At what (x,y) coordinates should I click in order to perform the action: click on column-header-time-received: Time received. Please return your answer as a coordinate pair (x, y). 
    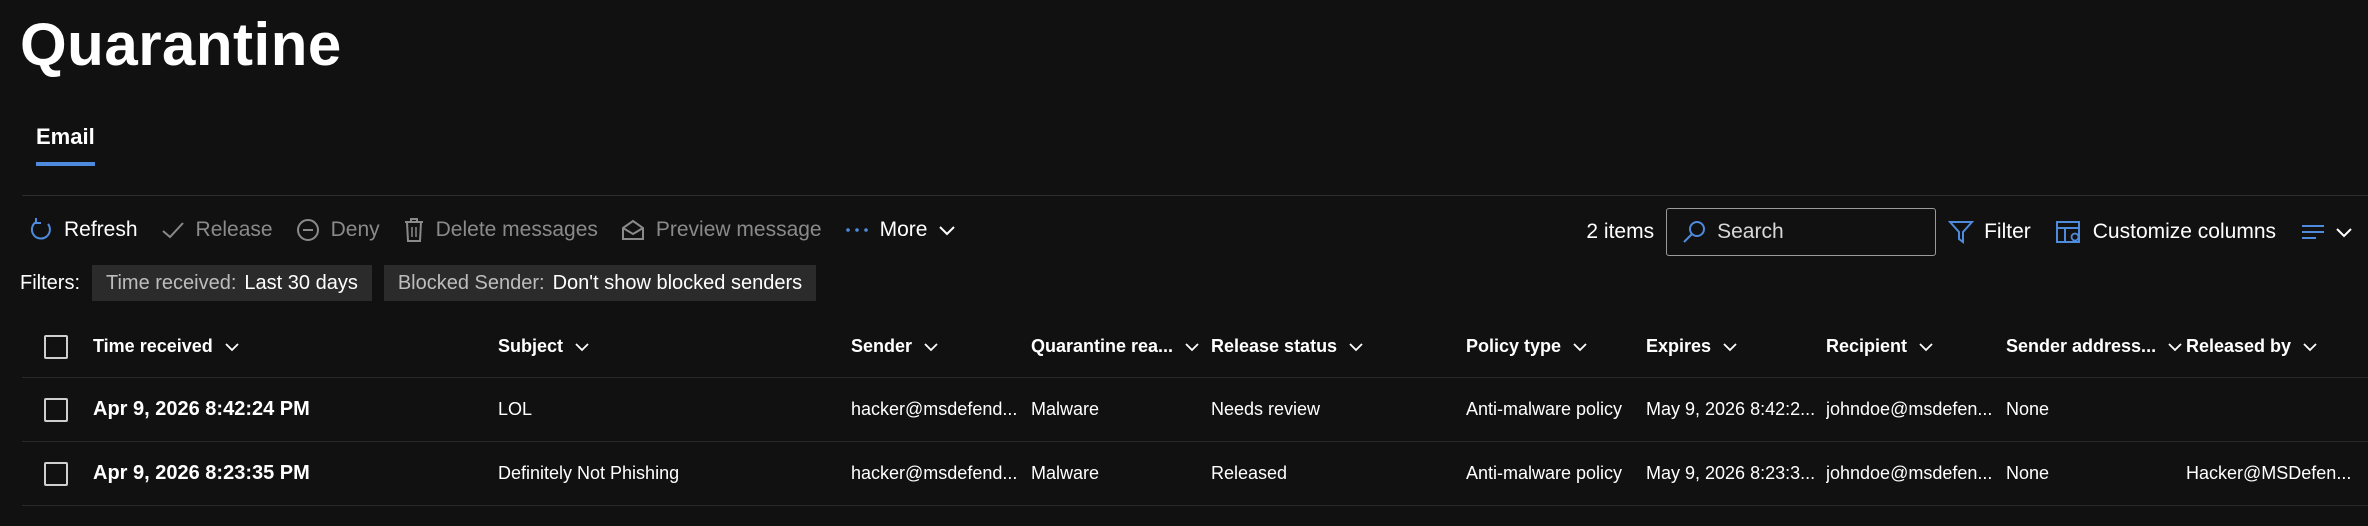
    Looking at the image, I should click on (167, 346).